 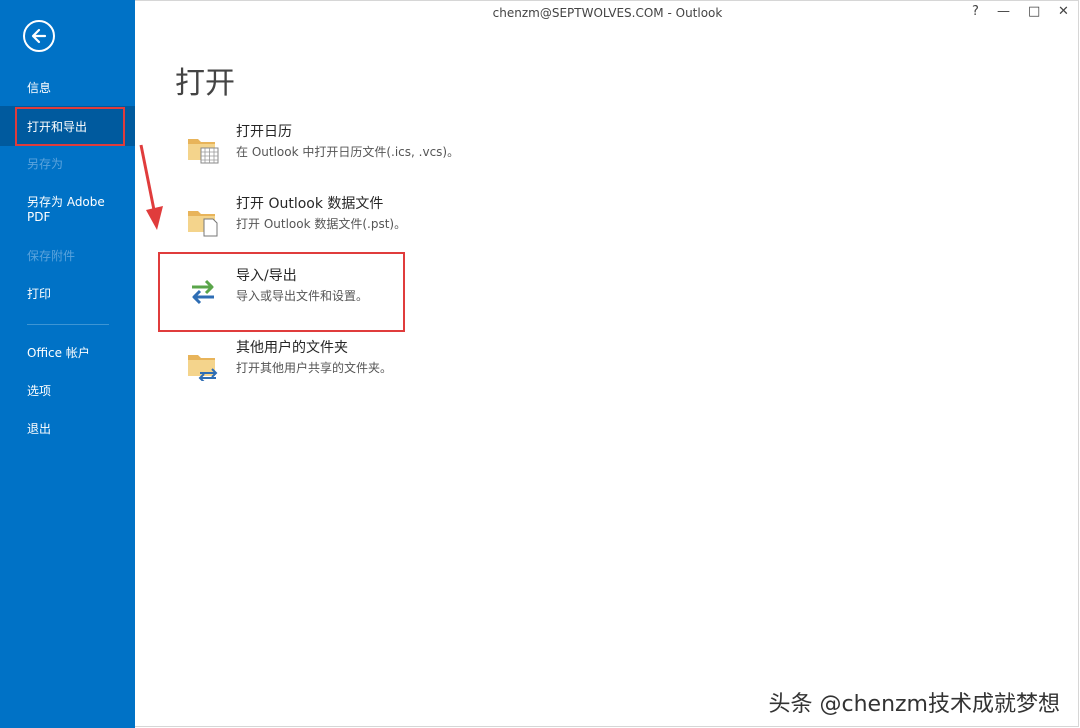 I want to click on folder-share-icon, so click(x=203, y=368).